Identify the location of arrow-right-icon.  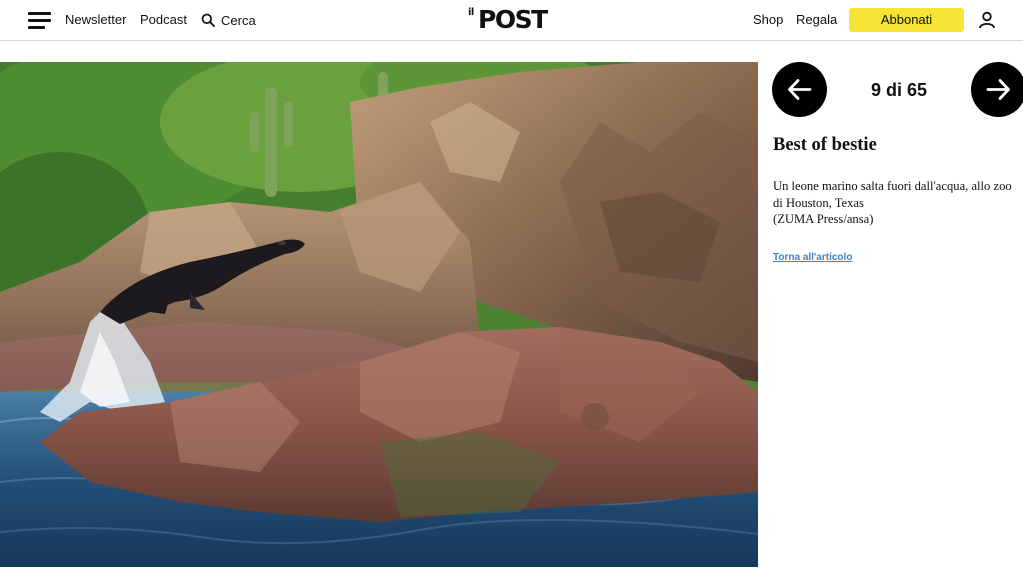
(998, 89).